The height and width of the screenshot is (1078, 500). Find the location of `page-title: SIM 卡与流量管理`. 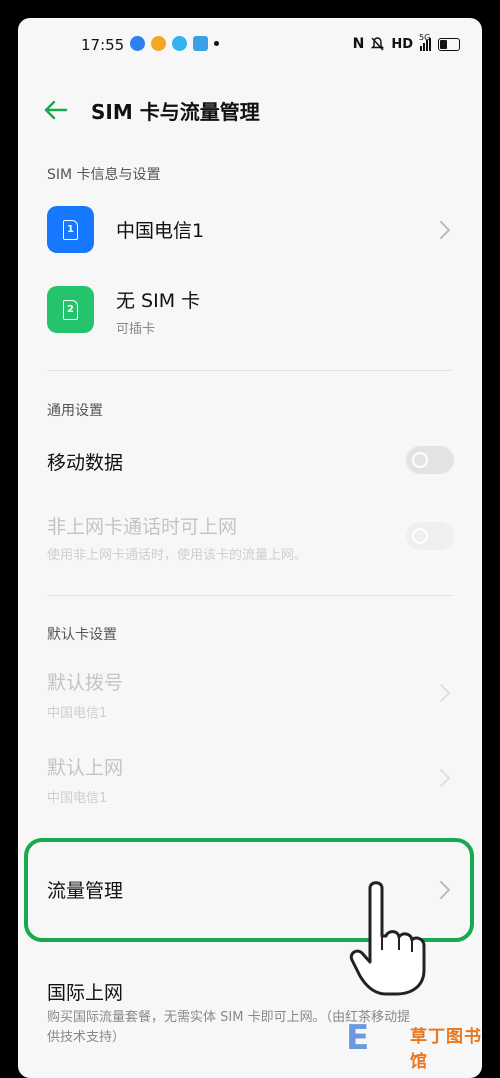

page-title: SIM 卡与流量管理 is located at coordinates (175, 112).